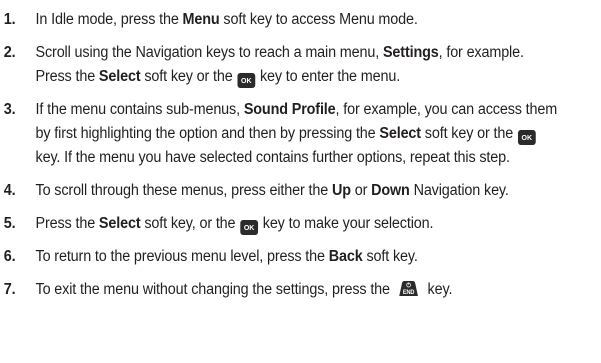  What do you see at coordinates (346, 224) in the screenshot?
I see `step-text: key to make your selection.` at bounding box center [346, 224].